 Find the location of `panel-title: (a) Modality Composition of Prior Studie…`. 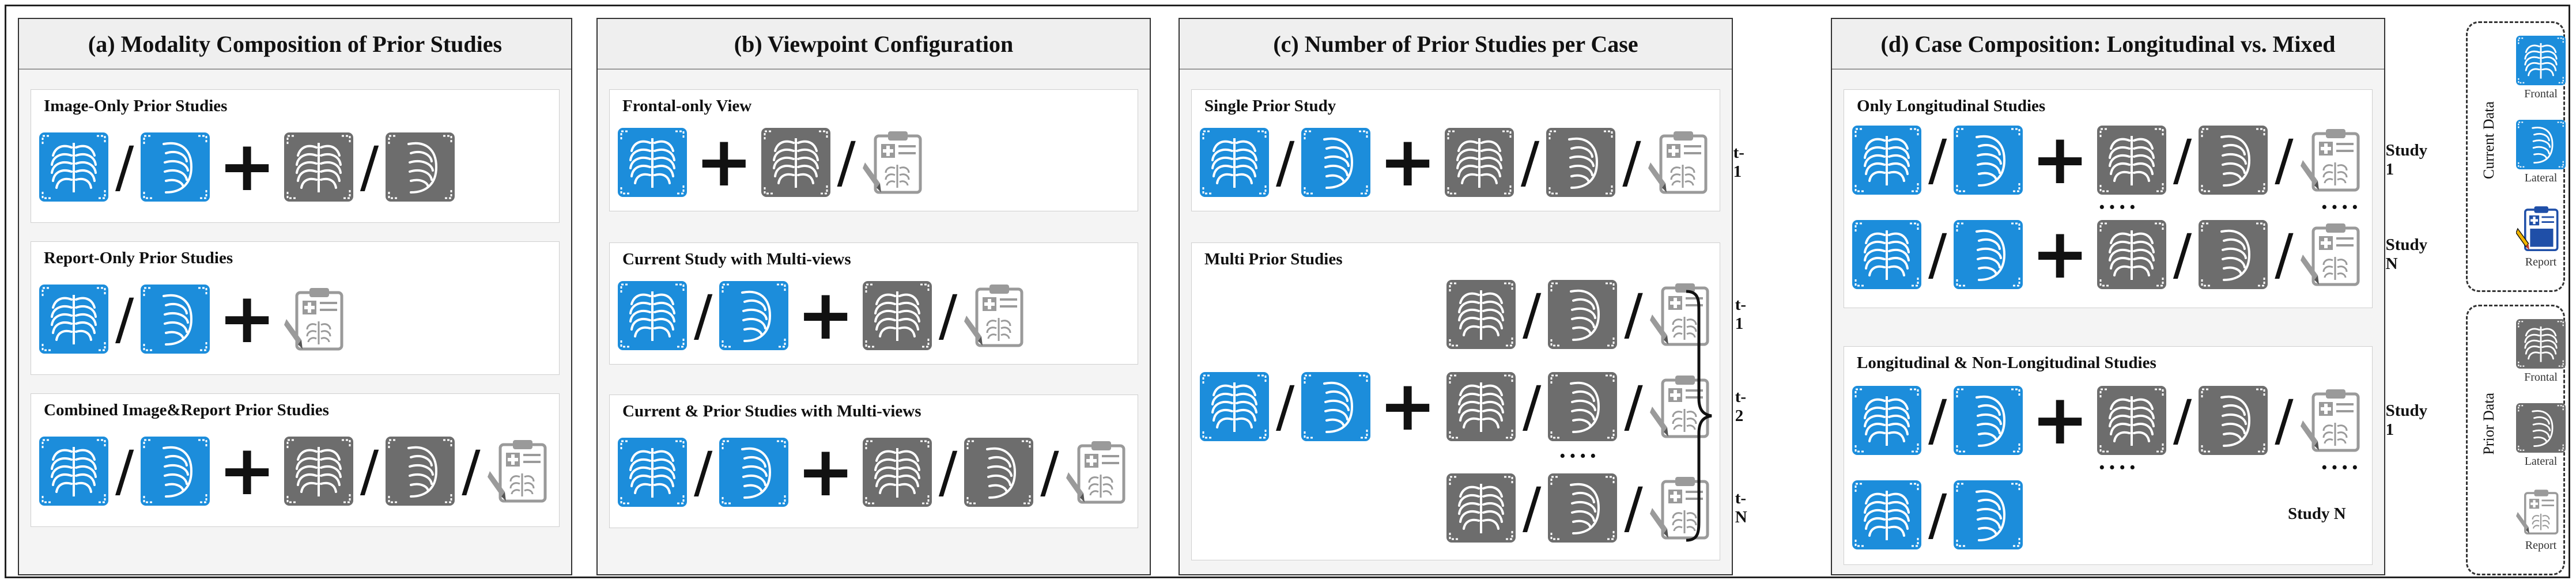

panel-title: (a) Modality Composition of Prior Studie… is located at coordinates (295, 45).